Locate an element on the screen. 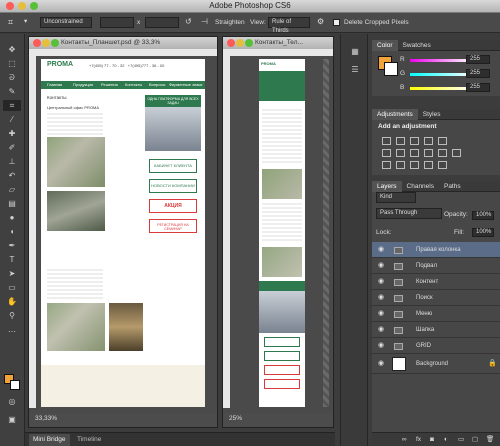  clone-stamp-tool-icon: ⊥ is located at coordinates (12, 161).